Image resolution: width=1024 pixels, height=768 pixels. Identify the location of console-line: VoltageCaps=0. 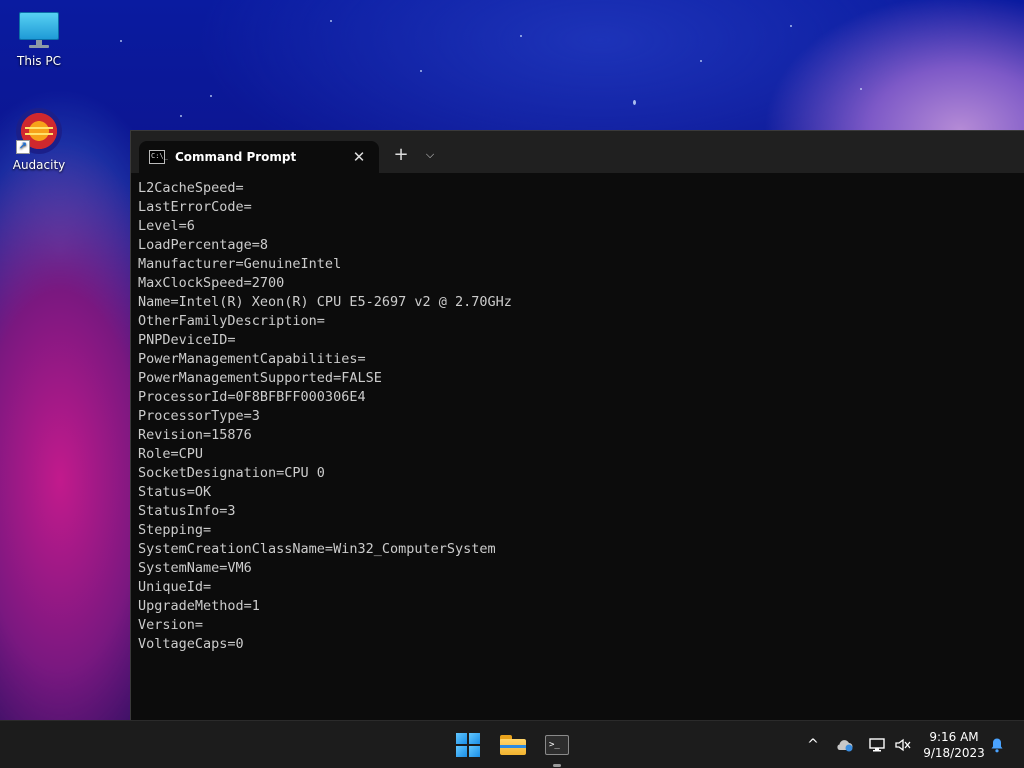
(191, 644).